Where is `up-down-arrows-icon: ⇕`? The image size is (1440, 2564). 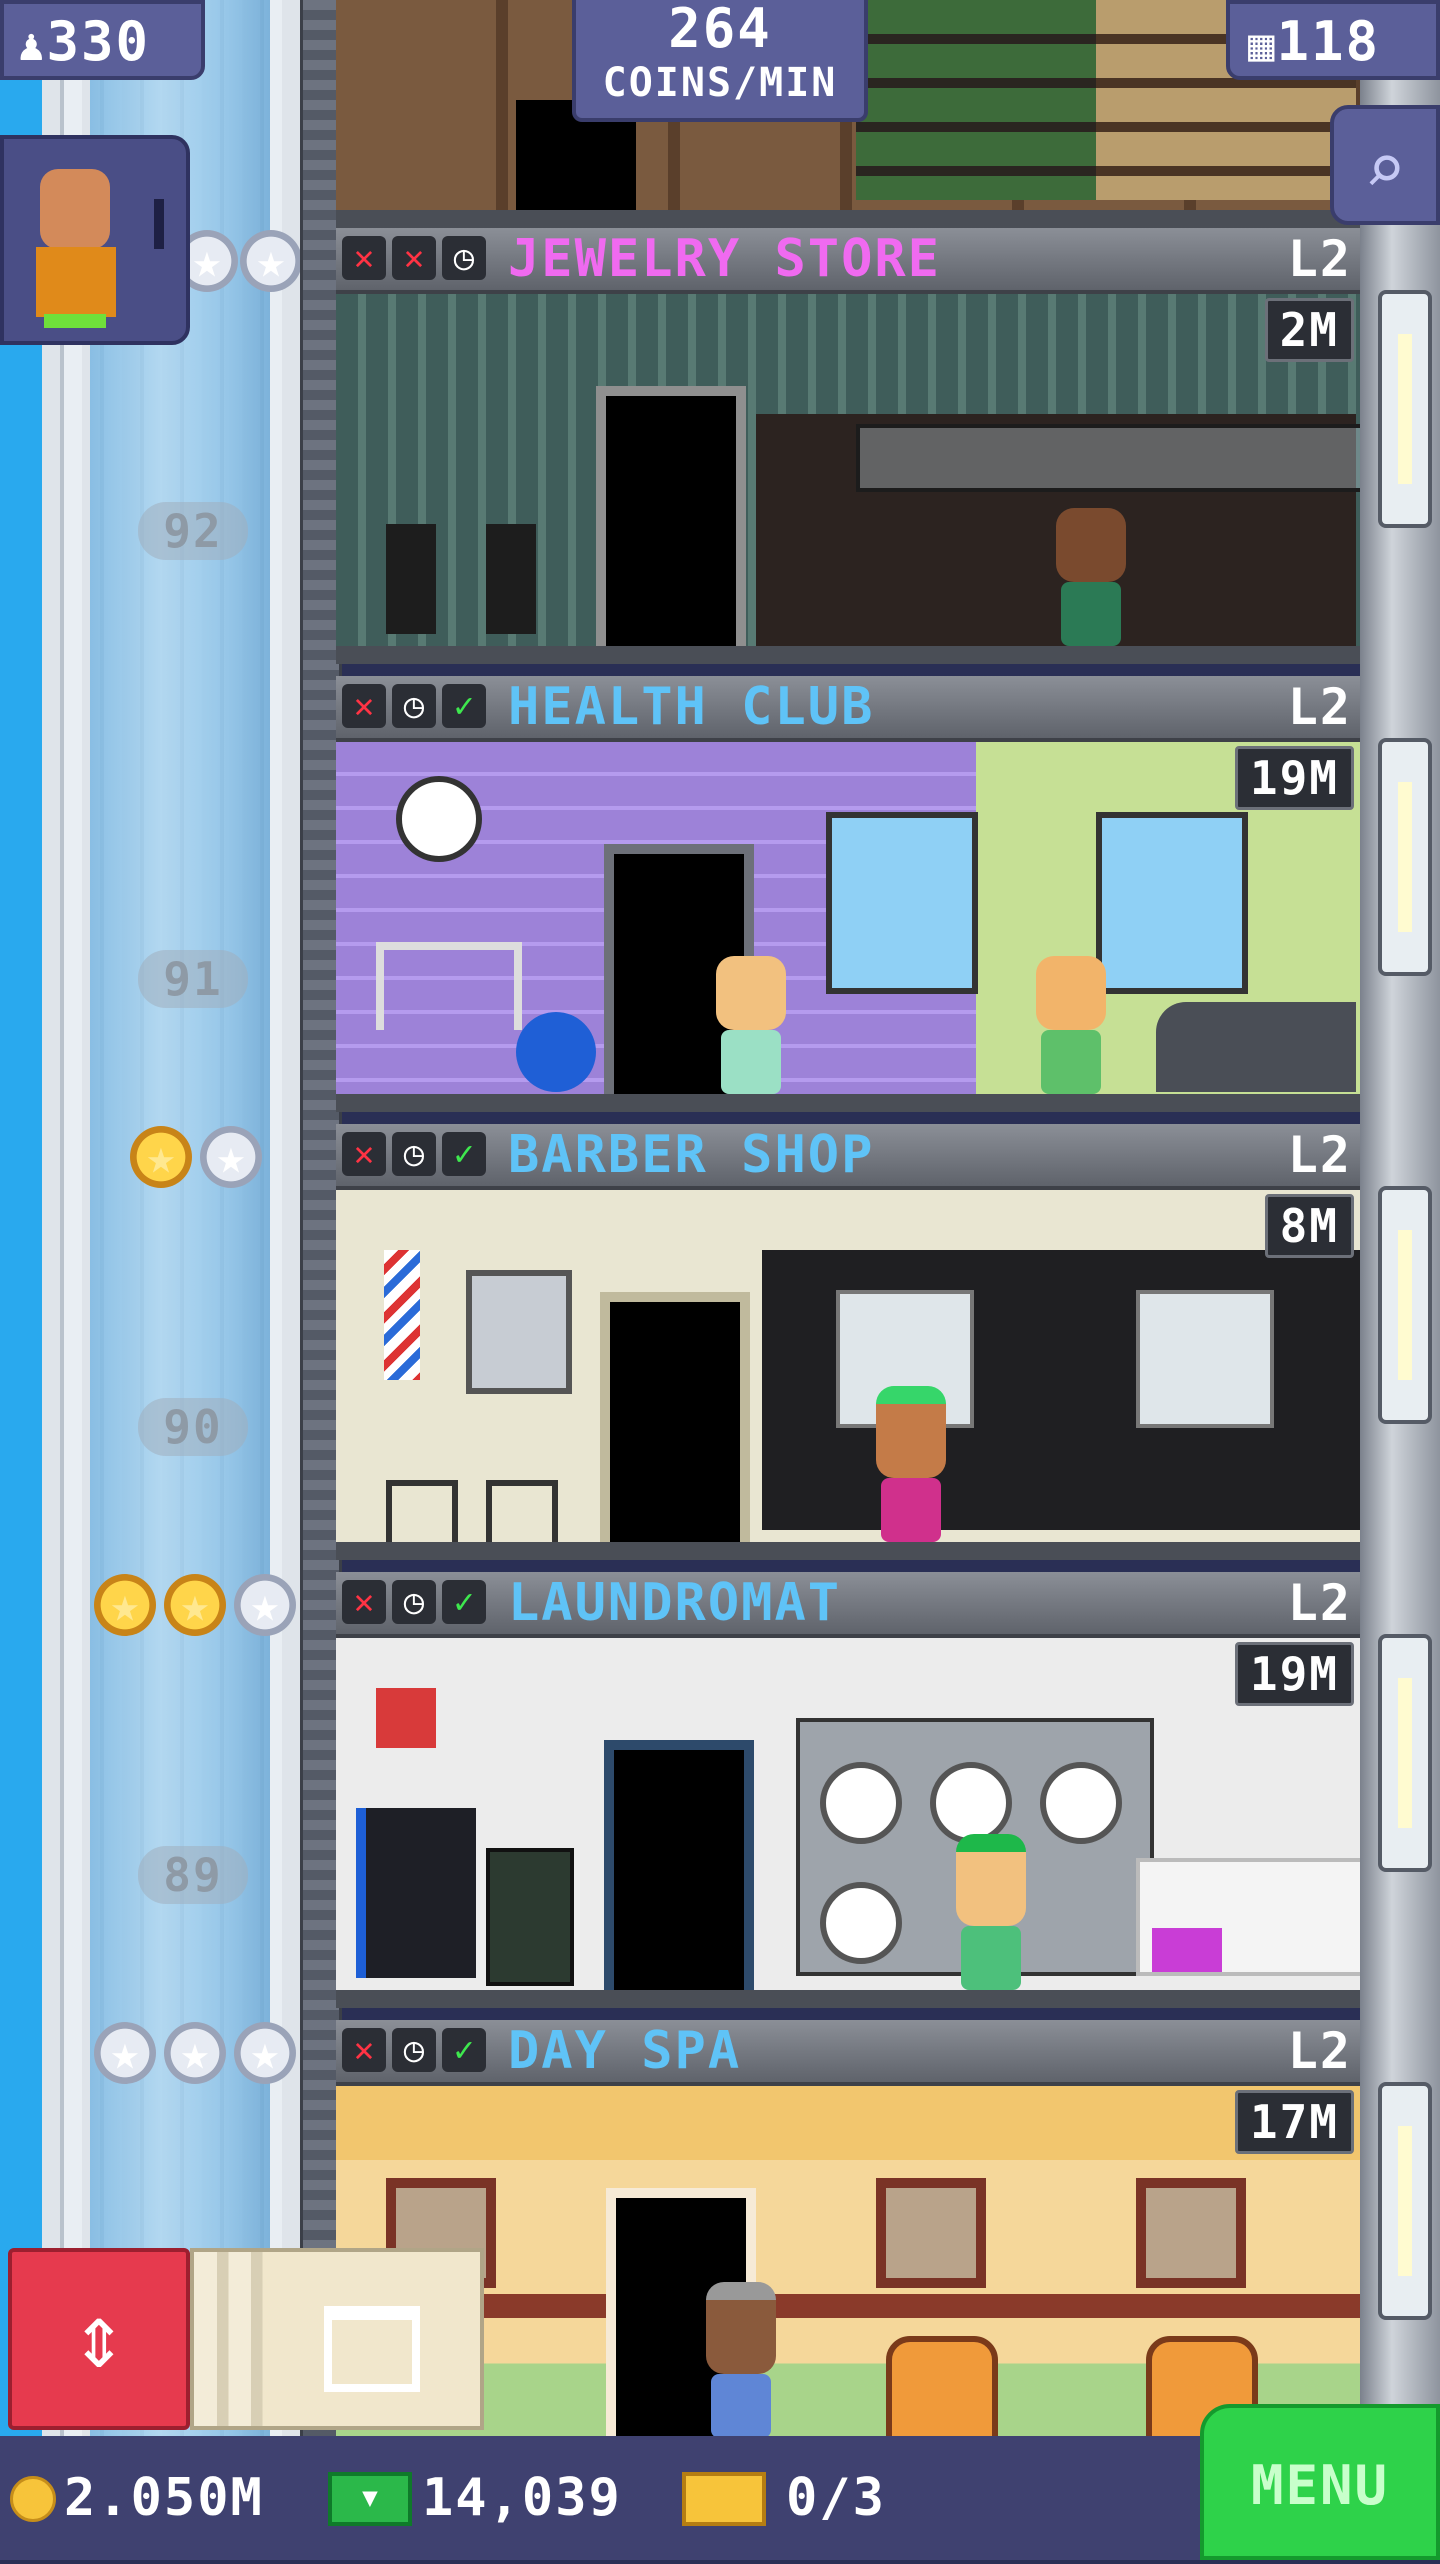
up-down-arrows-icon: ⇕ is located at coordinates (99, 2336).